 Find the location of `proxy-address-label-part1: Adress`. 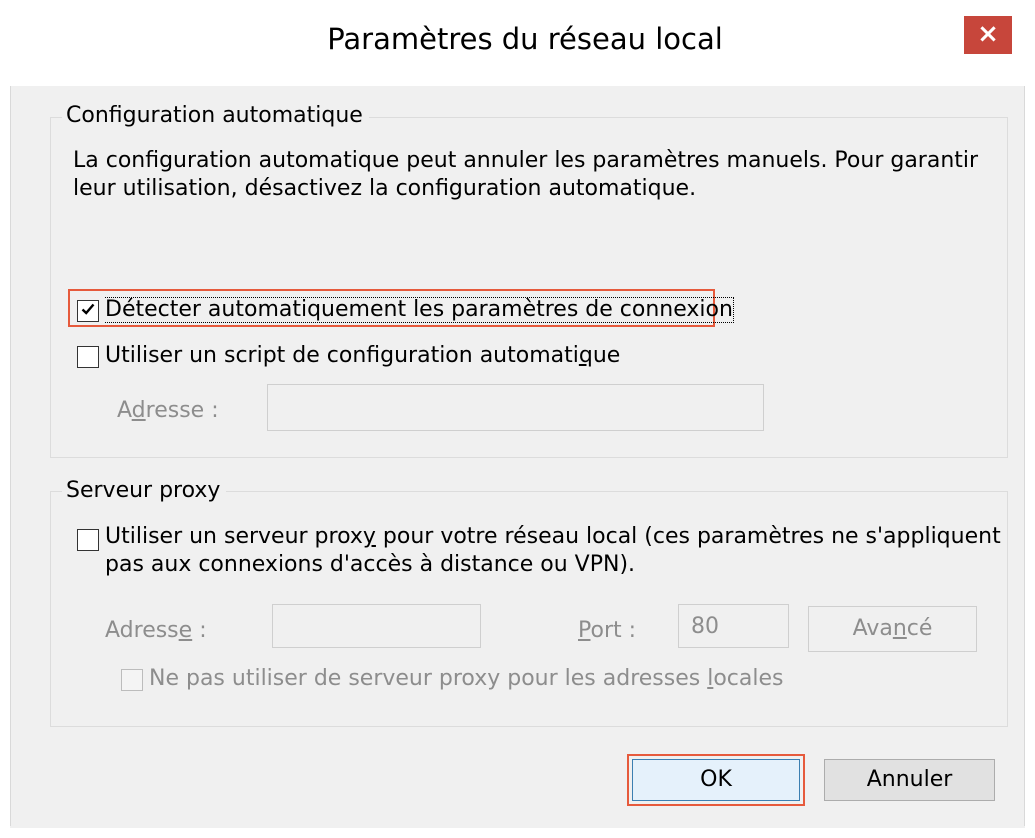

proxy-address-label-part1: Adress is located at coordinates (142, 630).